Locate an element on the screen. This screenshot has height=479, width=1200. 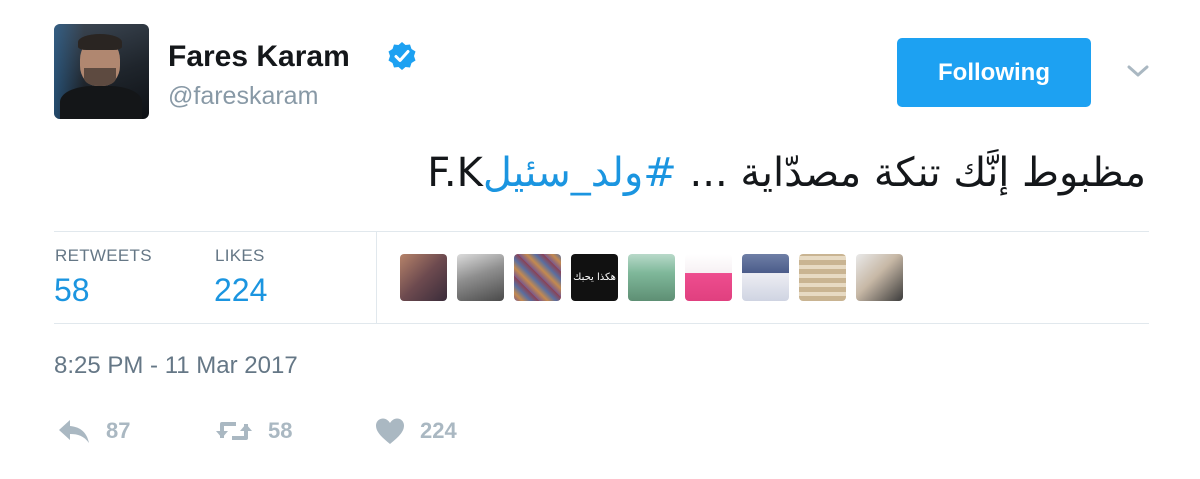
heart-icon is located at coordinates (390, 431).